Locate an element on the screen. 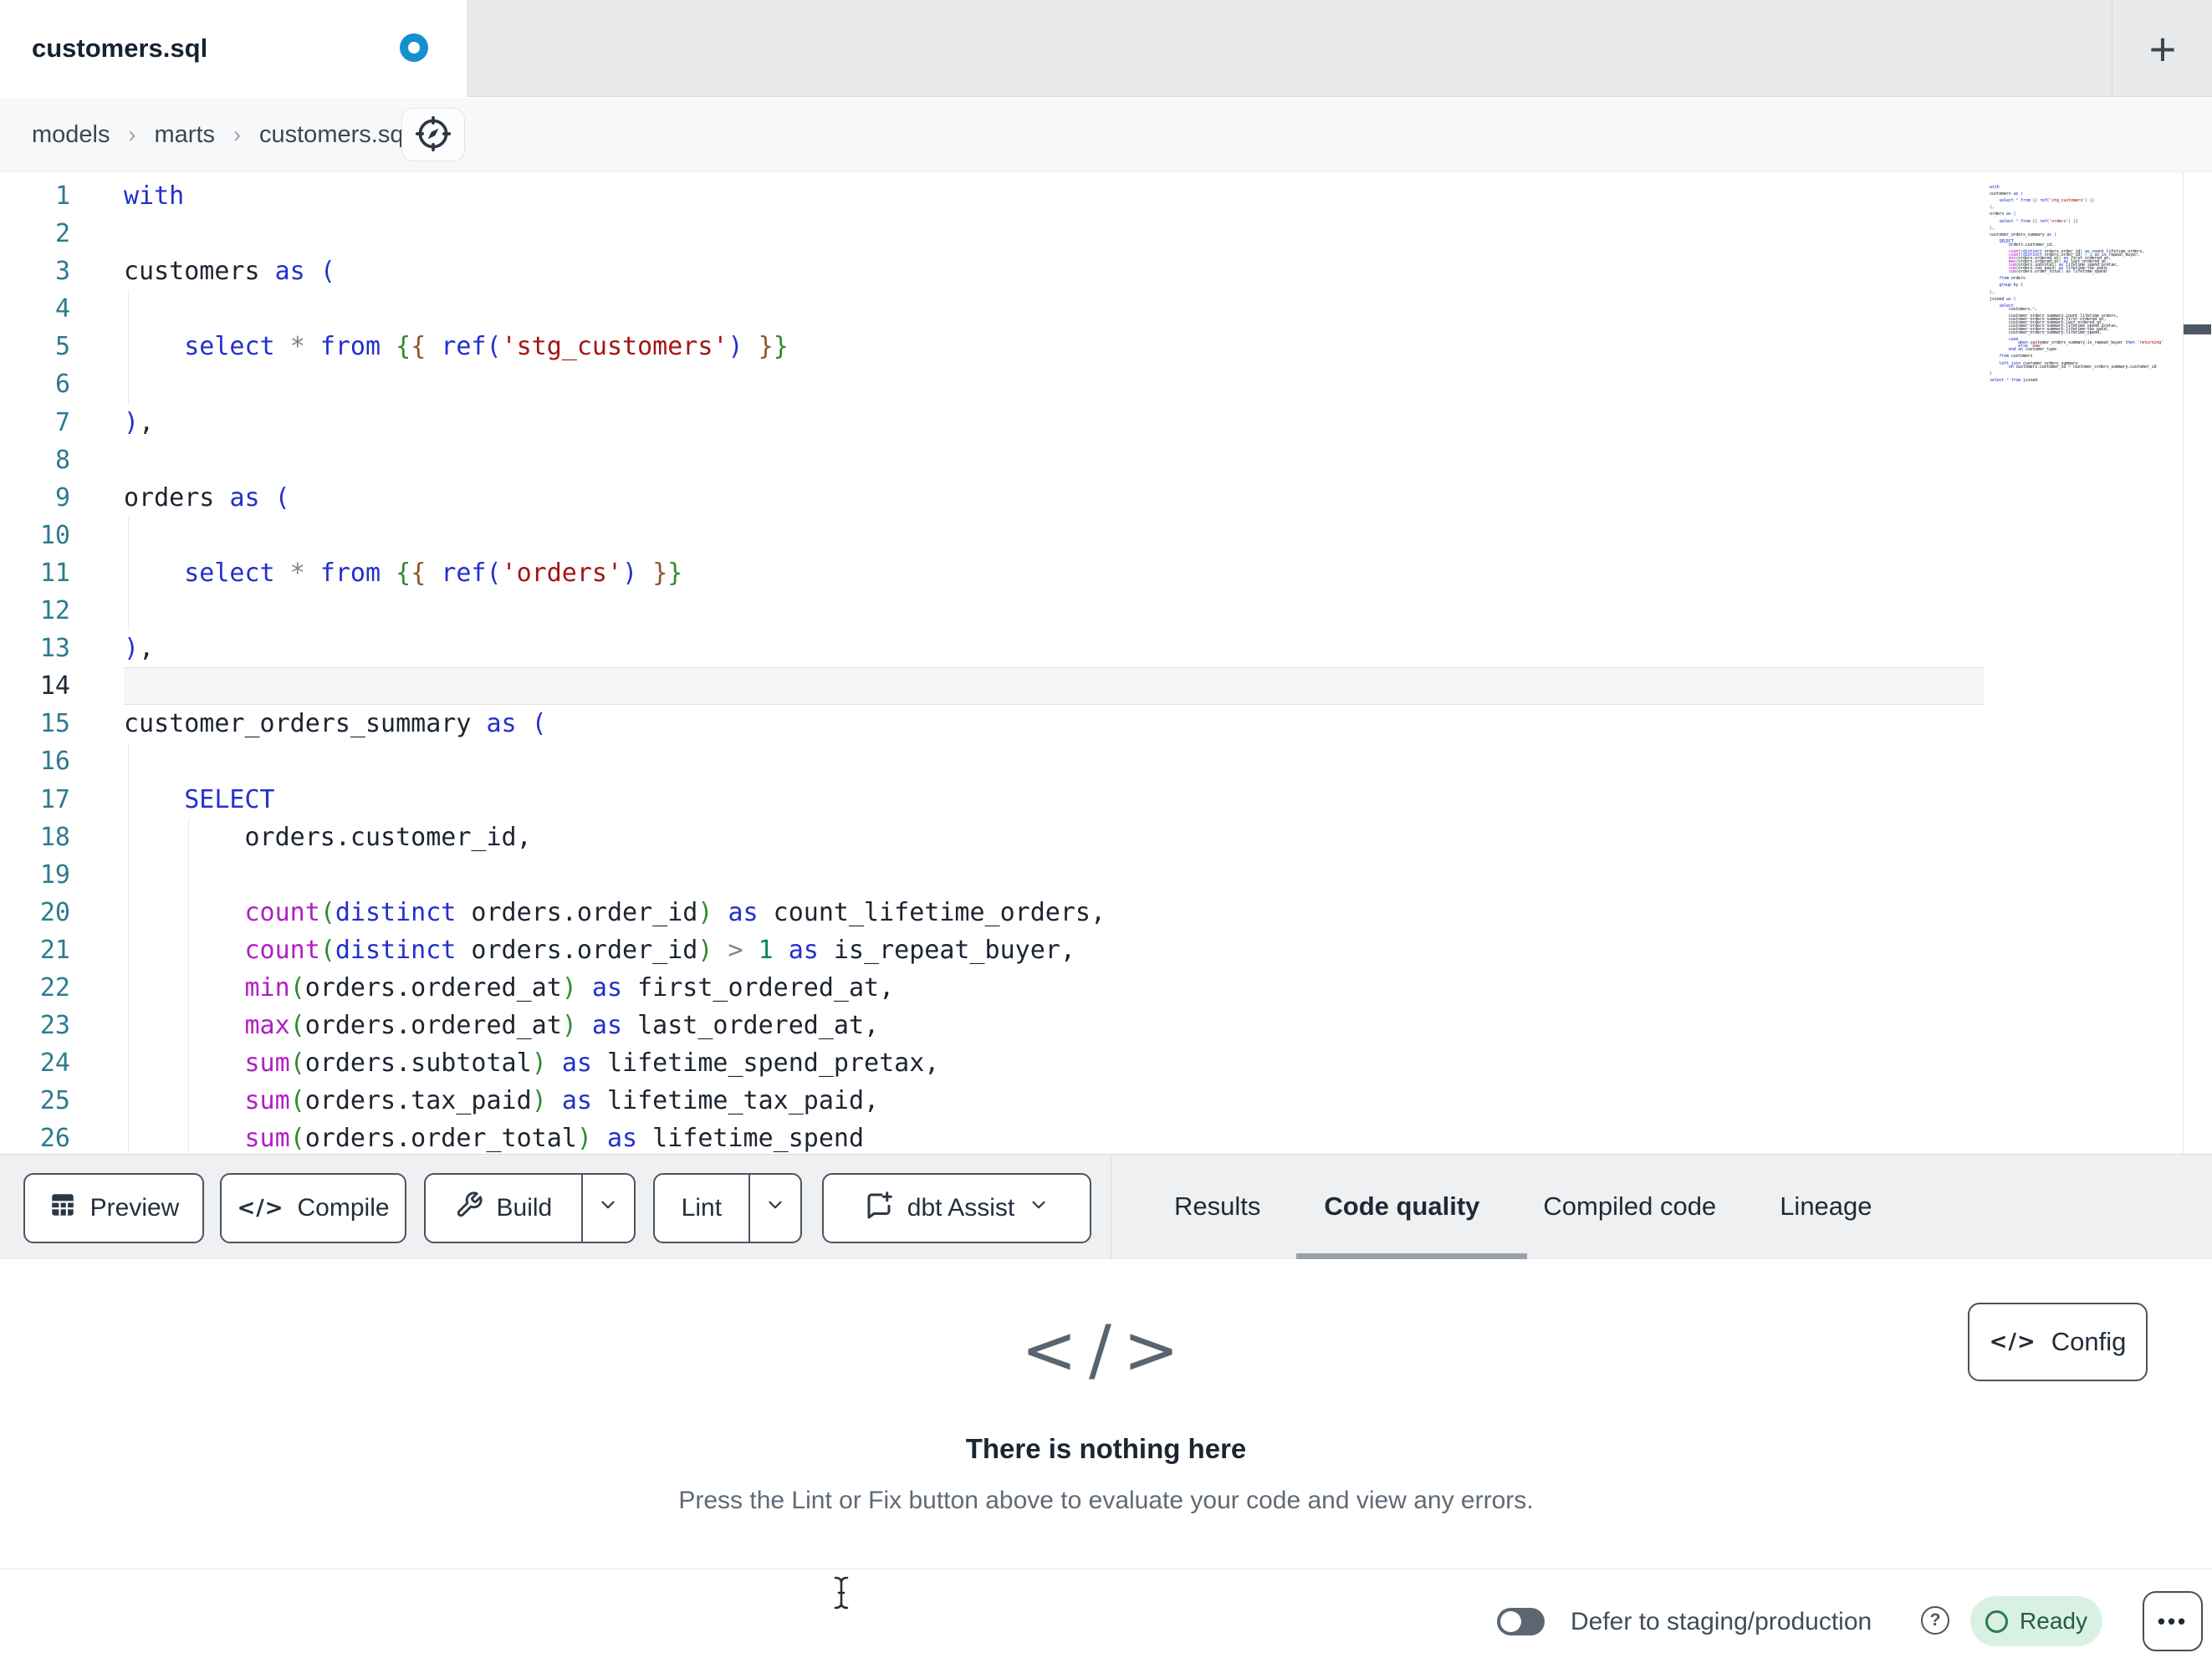 The height and width of the screenshot is (1653, 2212). line-number: 25 is located at coordinates (62, 1101).